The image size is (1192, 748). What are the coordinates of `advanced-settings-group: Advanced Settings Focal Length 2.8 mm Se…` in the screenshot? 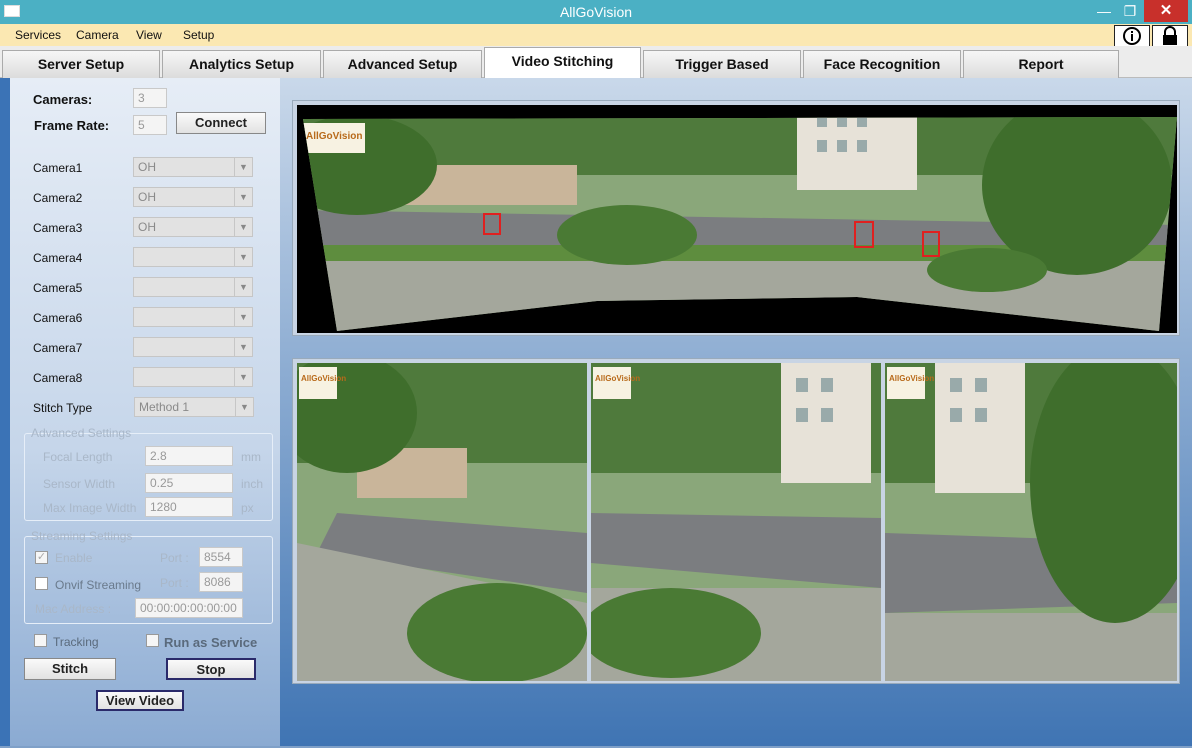 It's located at (148, 473).